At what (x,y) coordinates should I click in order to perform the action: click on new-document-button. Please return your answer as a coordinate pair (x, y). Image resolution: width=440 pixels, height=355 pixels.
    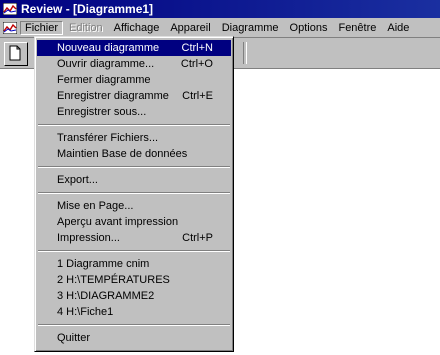
    Looking at the image, I should click on (16, 54).